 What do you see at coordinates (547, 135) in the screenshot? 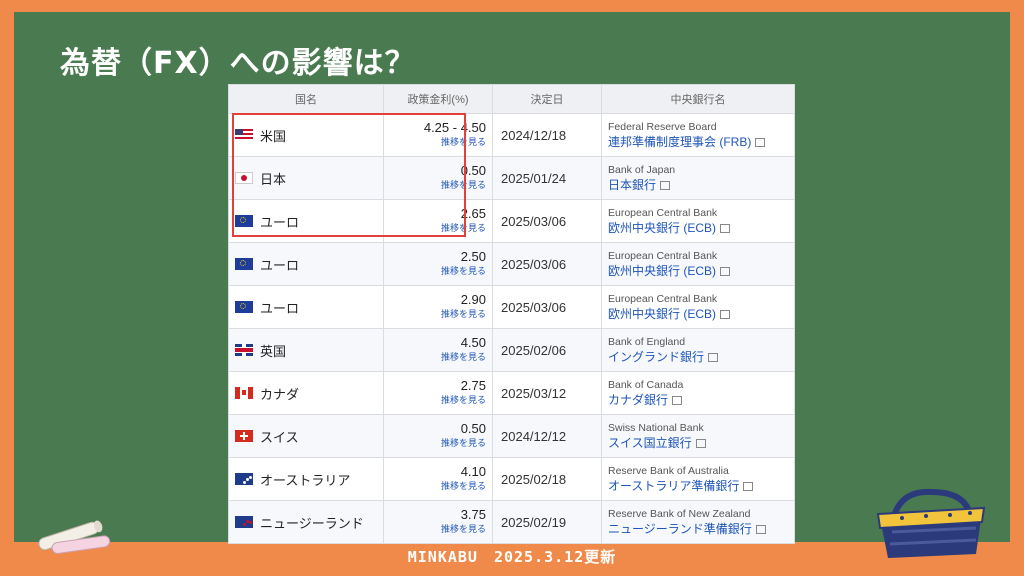
I see `decision-date: 2024/12/18` at bounding box center [547, 135].